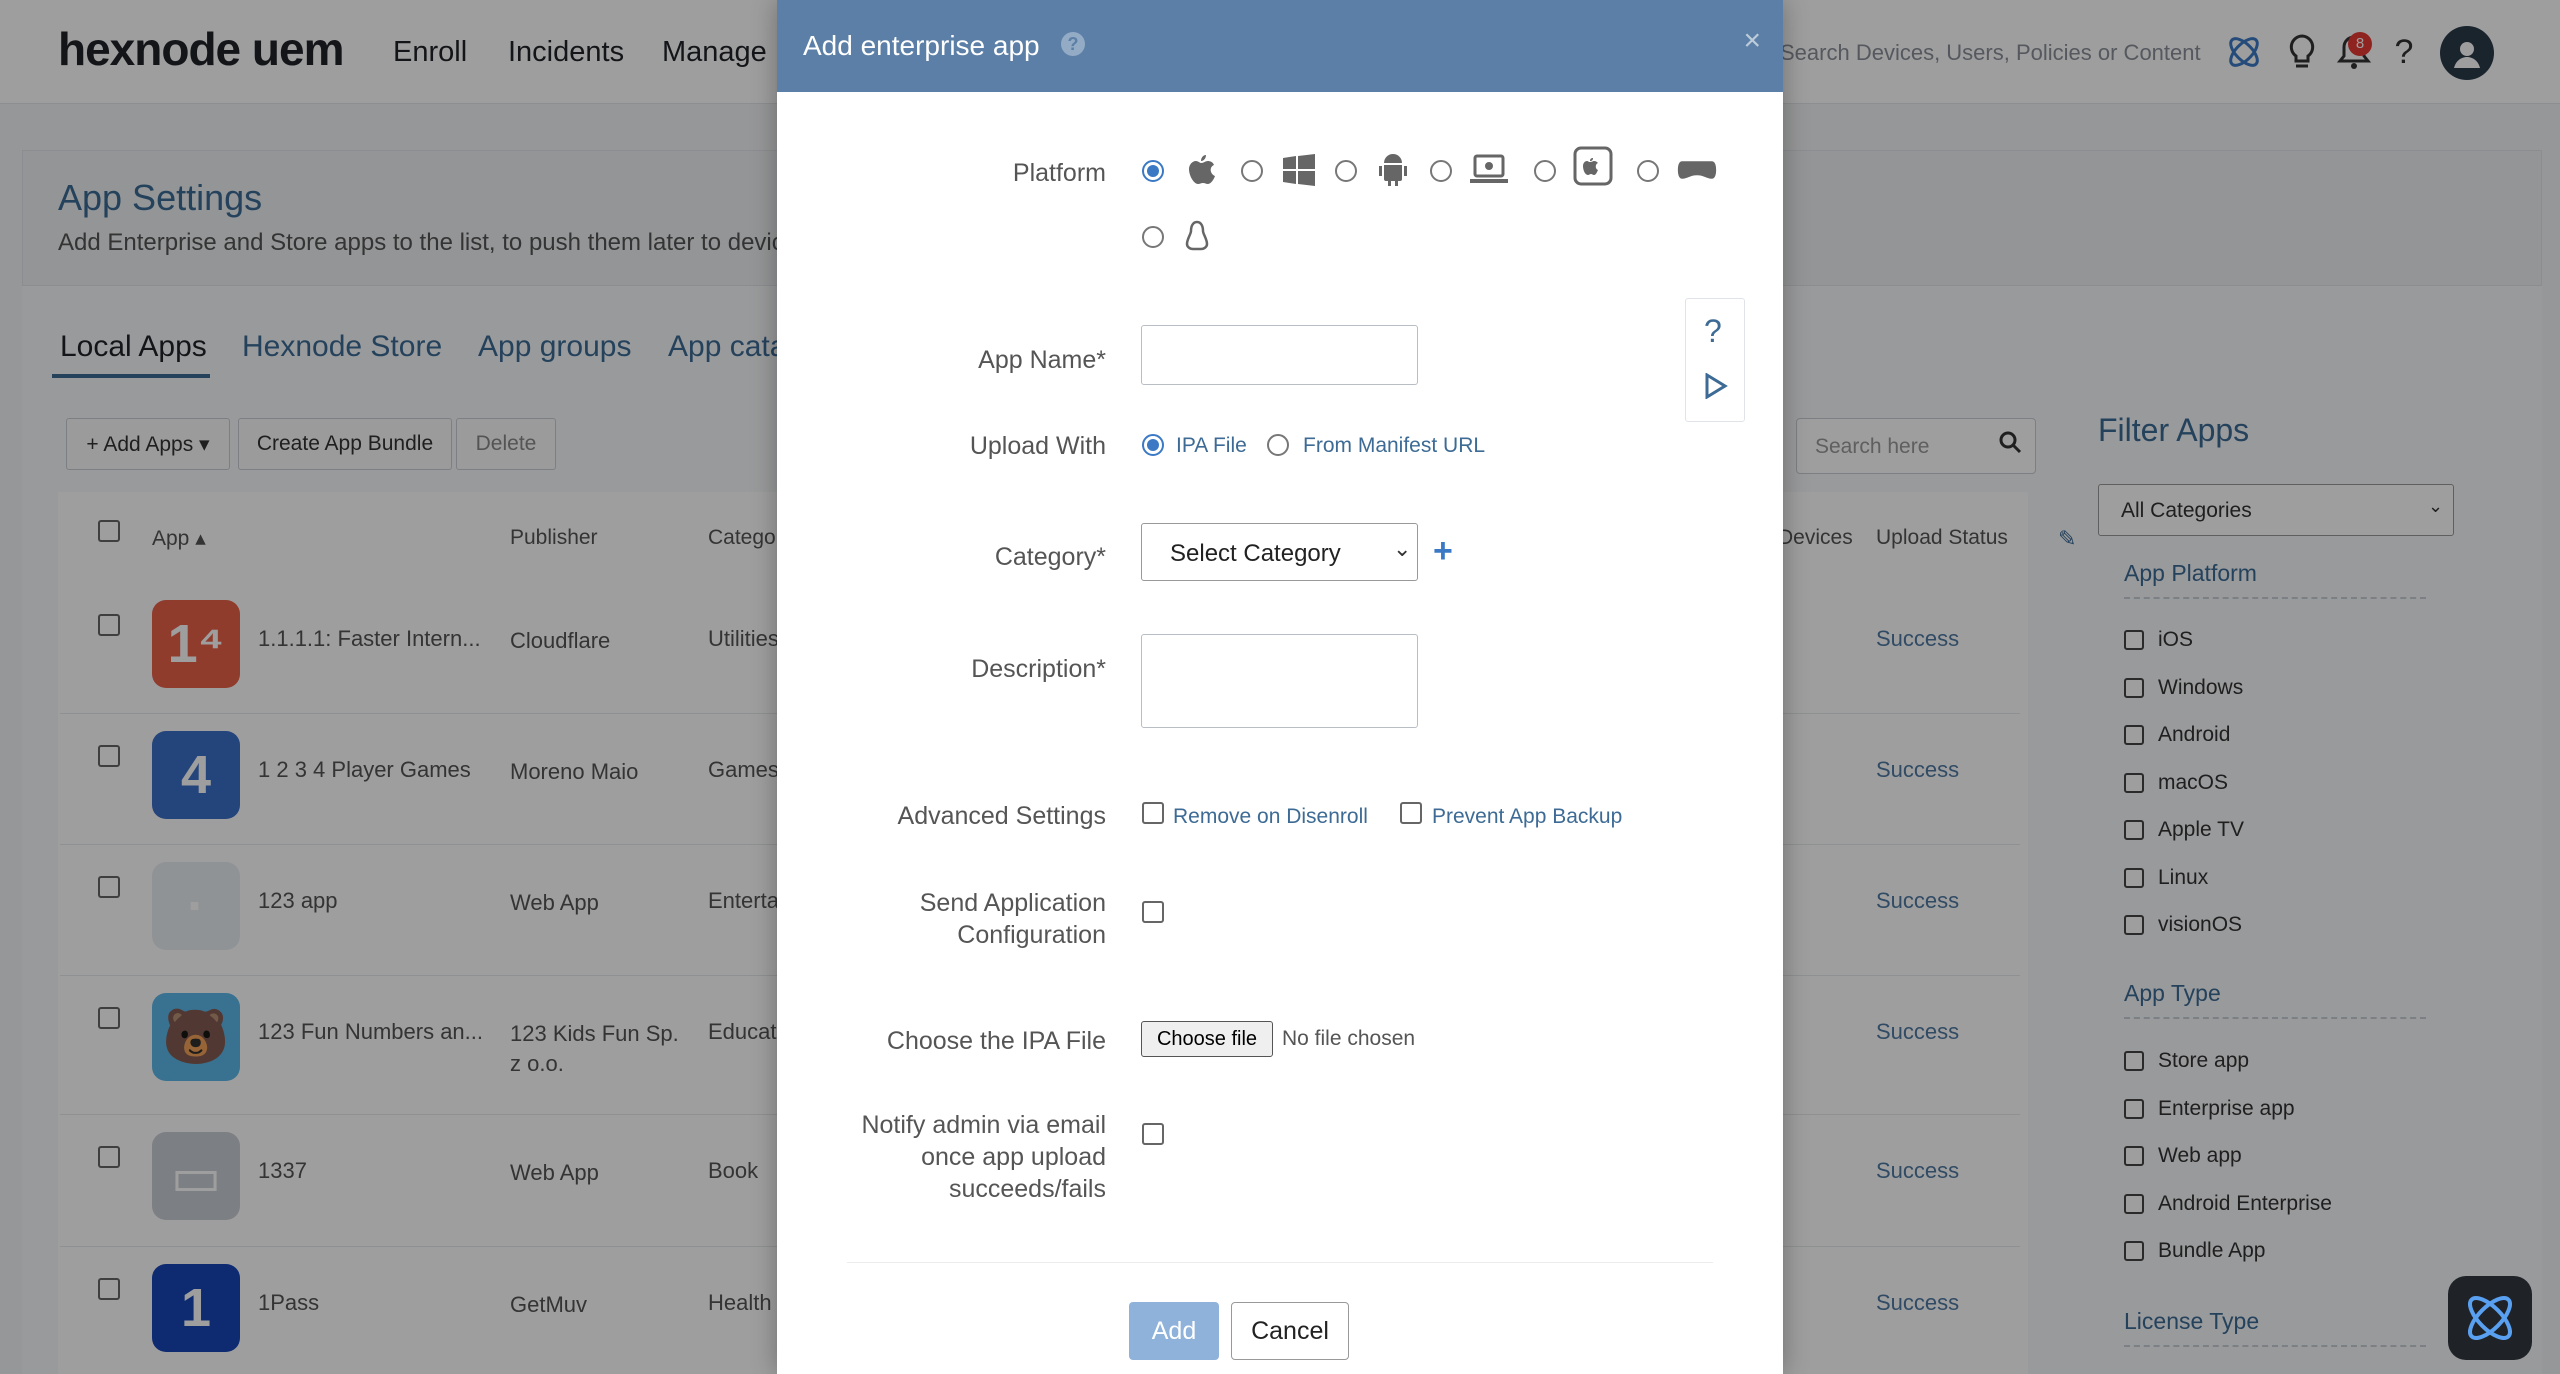 The width and height of the screenshot is (2560, 1374). What do you see at coordinates (1648, 171) in the screenshot?
I see `platform-radio-vision-headset` at bounding box center [1648, 171].